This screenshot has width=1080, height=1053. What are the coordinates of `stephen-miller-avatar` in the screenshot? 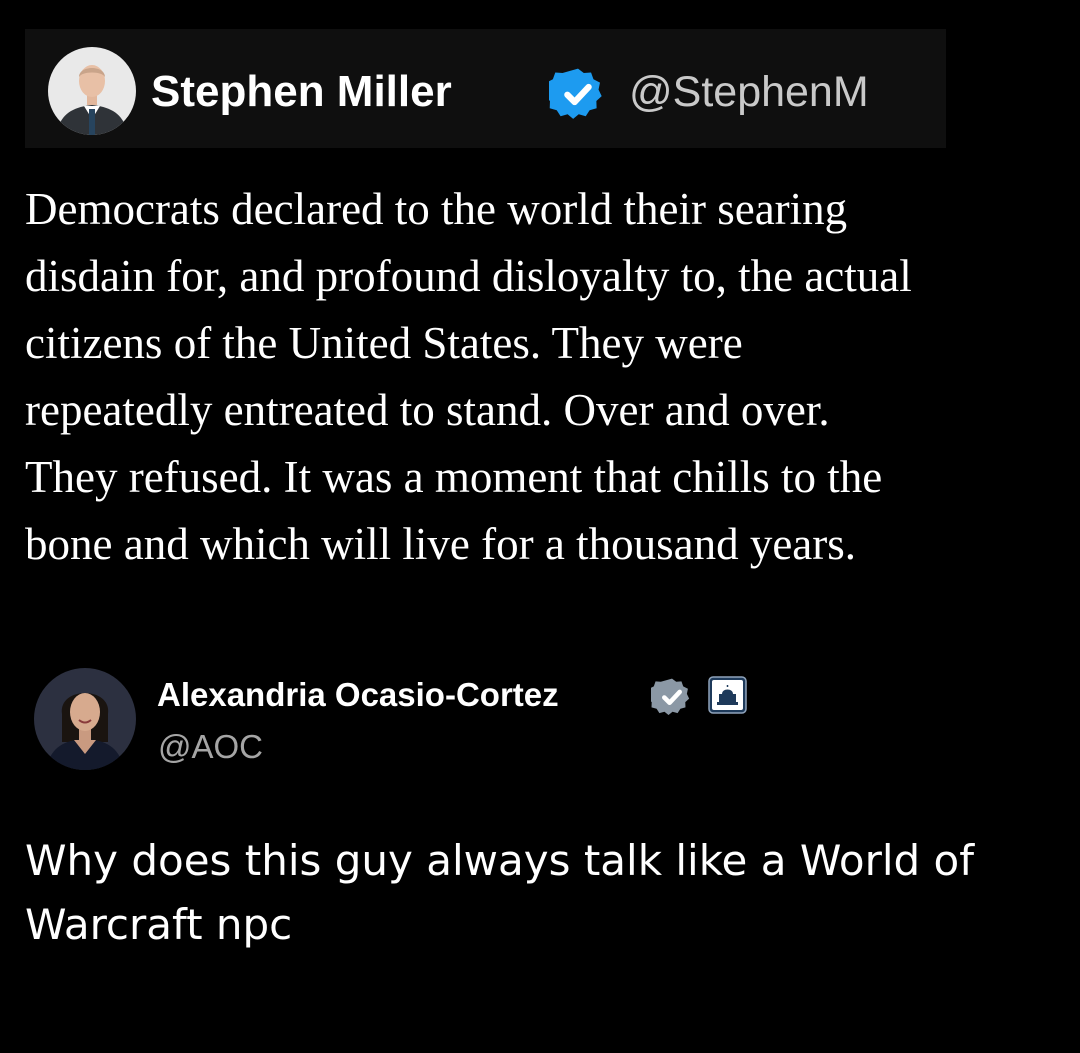 It's located at (92, 91).